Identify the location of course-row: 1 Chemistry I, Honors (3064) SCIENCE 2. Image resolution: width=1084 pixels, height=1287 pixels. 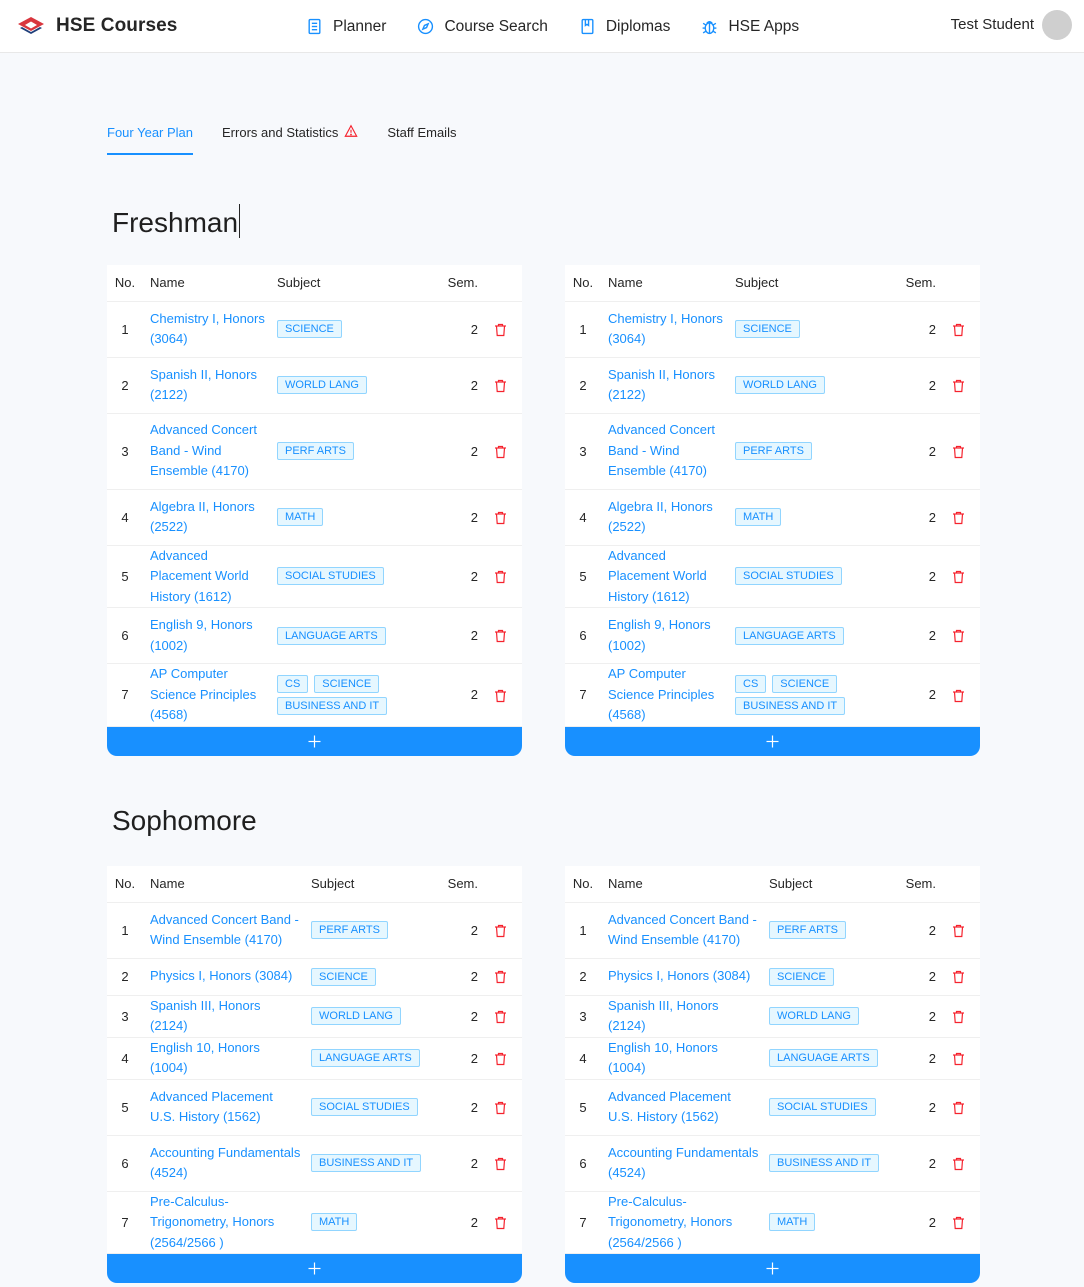
(314, 329).